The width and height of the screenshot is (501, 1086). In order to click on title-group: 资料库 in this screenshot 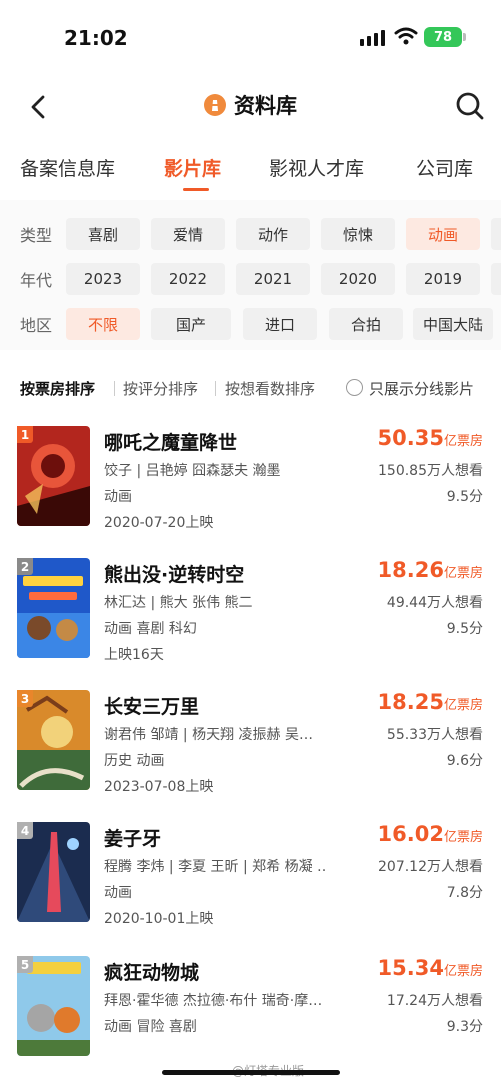, I will do `click(250, 105)`.